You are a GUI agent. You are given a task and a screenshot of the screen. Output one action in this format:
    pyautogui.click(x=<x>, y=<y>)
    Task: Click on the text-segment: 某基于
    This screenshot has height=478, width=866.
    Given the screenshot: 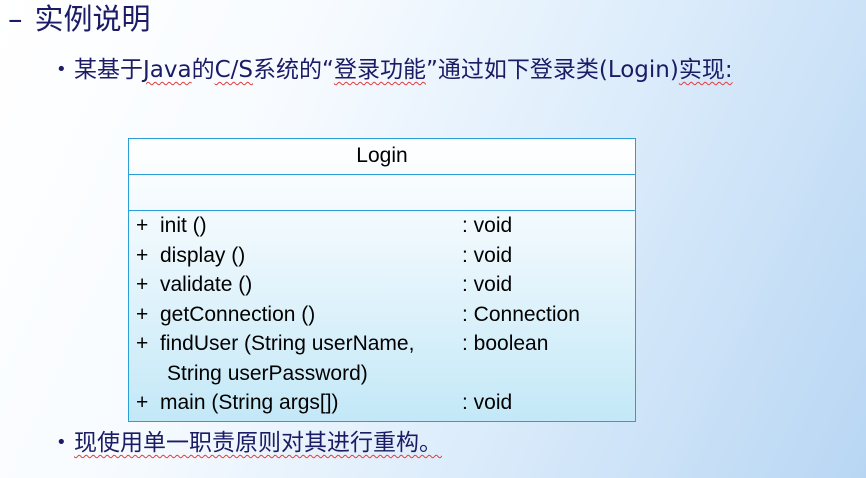 What is the action you would take?
    pyautogui.click(x=108, y=70)
    